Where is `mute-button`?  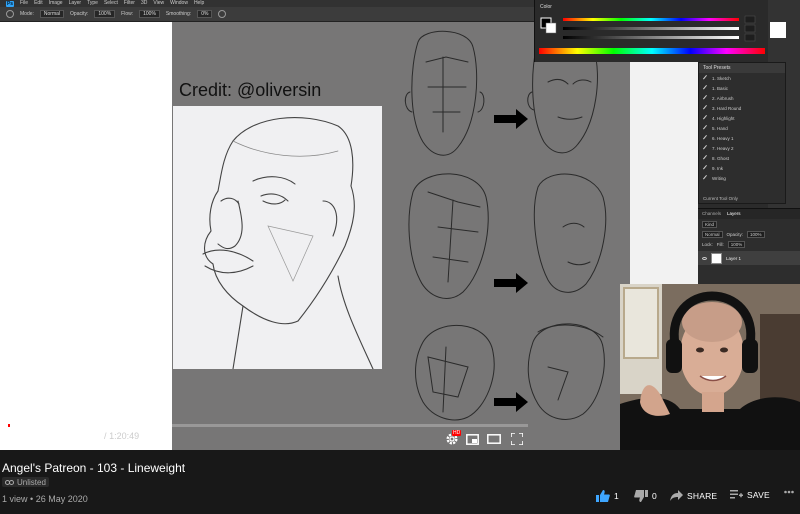 mute-button is located at coordinates (69, 439).